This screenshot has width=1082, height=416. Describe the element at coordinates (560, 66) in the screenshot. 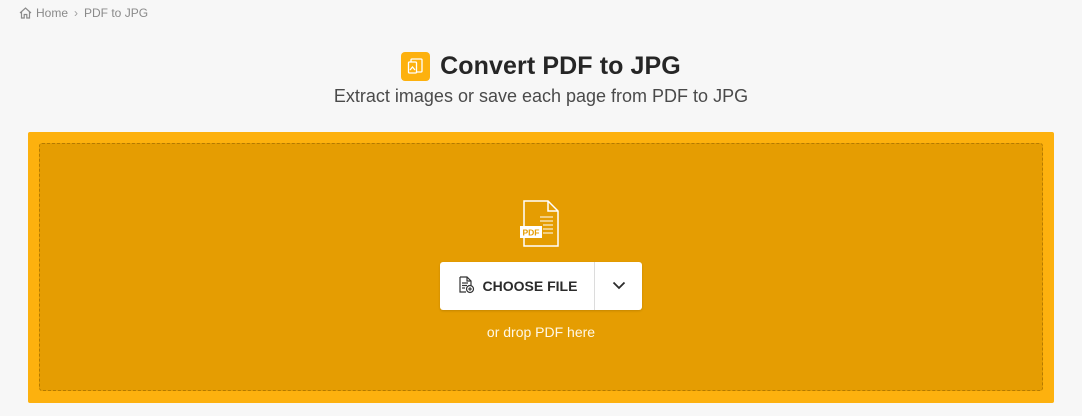

I see `page-title: Convert PDF to JPG` at that location.